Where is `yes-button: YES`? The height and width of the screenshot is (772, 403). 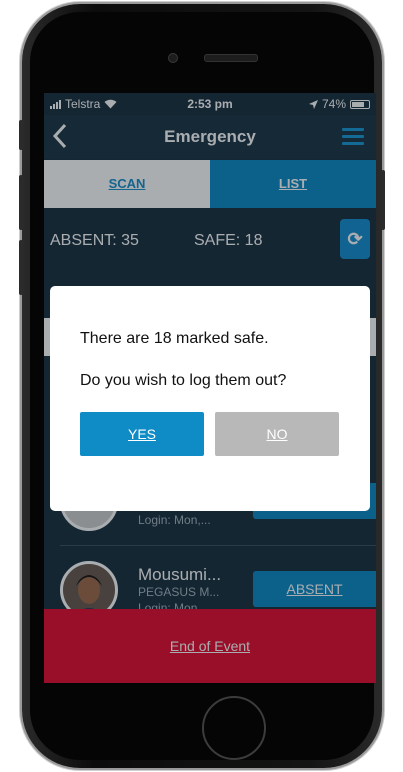
yes-button: YES is located at coordinates (142, 434).